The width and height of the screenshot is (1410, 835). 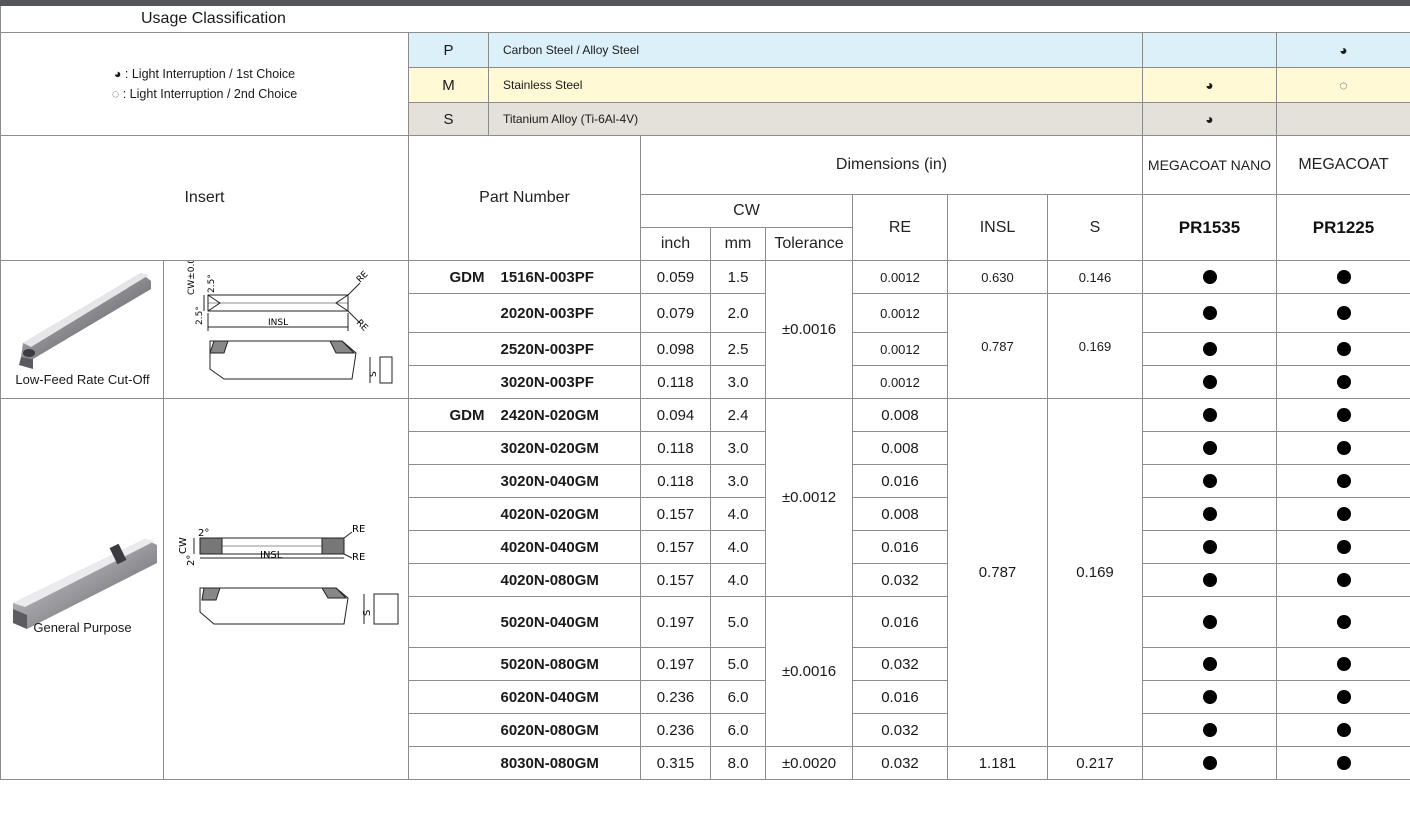 I want to click on material-name: Titanium Alloy (Ti-6Al-4V), so click(x=815, y=119).